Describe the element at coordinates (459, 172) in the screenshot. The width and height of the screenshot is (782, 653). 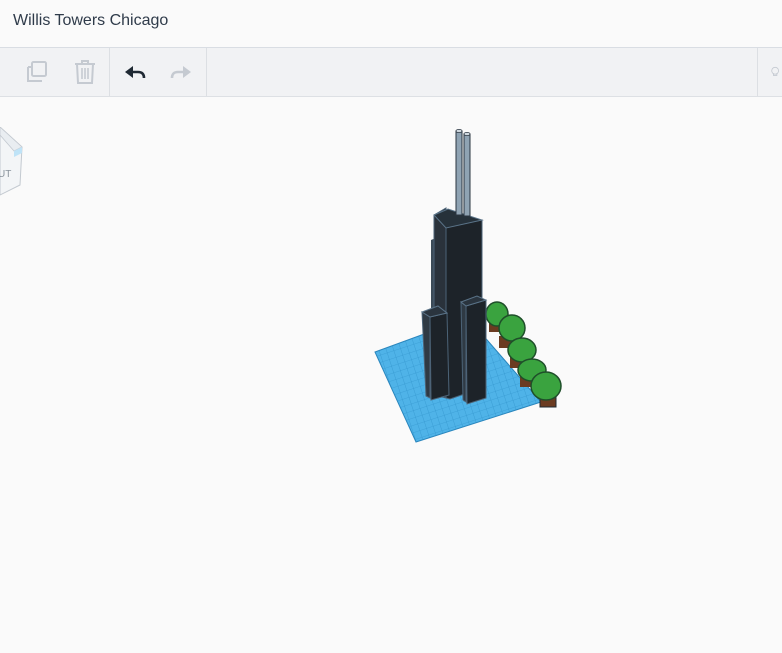
I see `antenna-left` at that location.